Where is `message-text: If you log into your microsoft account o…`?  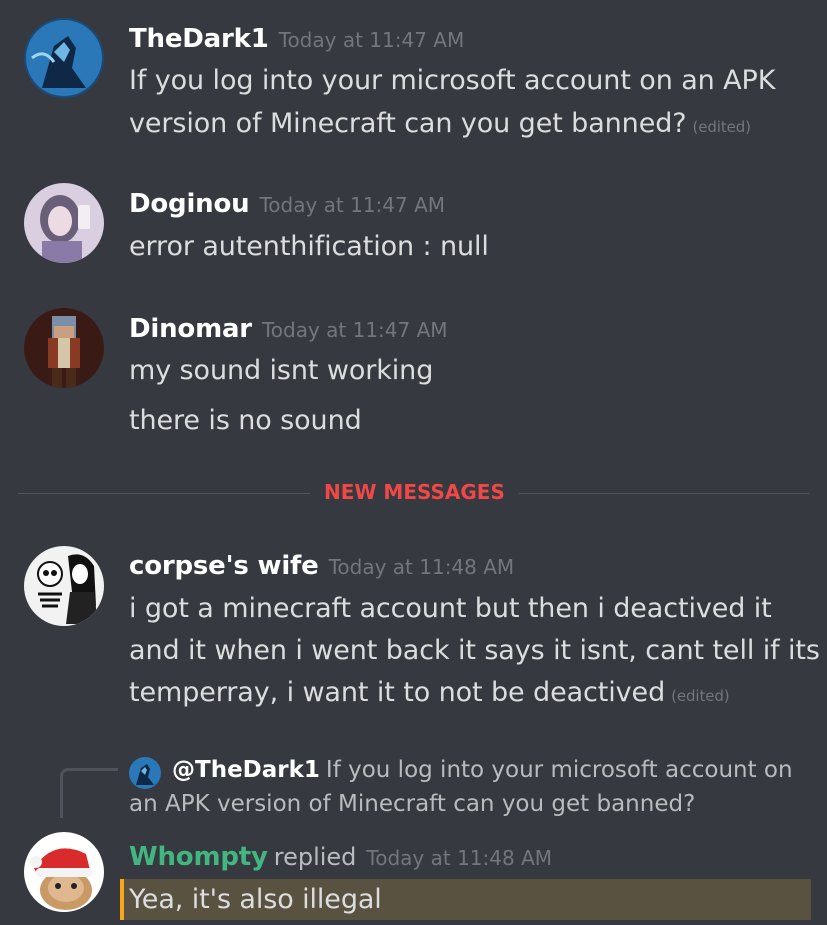
message-text: If you log into your microsoft account o… is located at coordinates (452, 80).